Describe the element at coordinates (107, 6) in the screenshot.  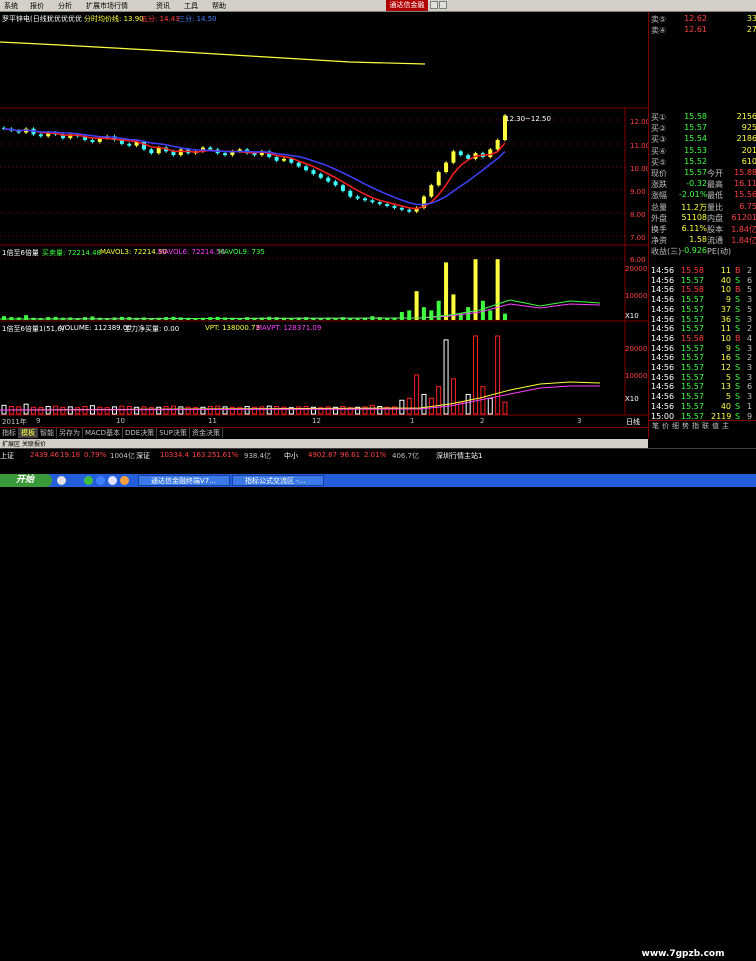
I see `menu-extended-market: 扩展市场行情` at that location.